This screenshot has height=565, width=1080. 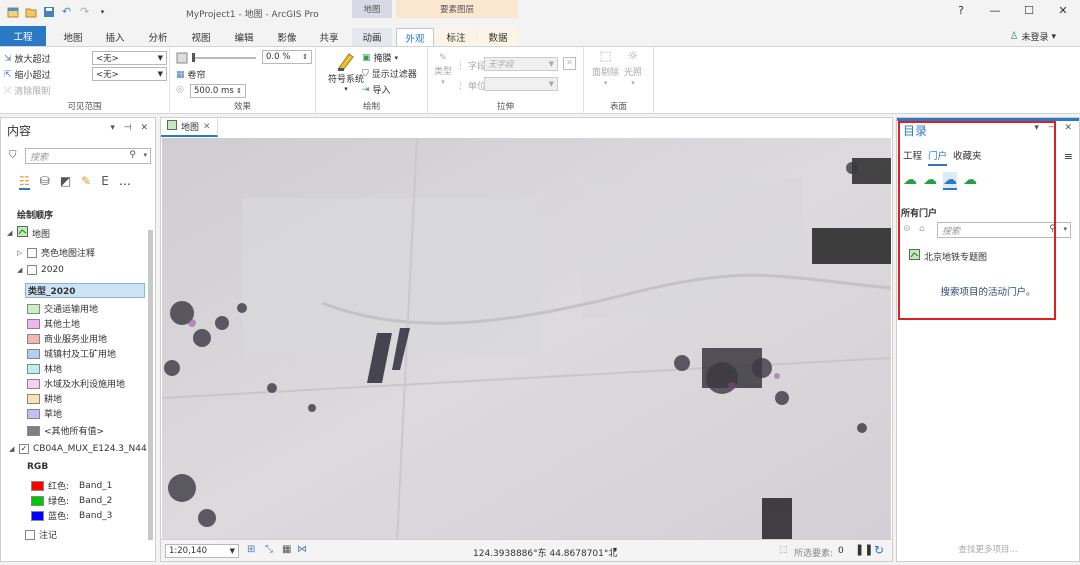 What do you see at coordinates (44, 413) in the screenshot?
I see `legend-class-item: 草地` at bounding box center [44, 413].